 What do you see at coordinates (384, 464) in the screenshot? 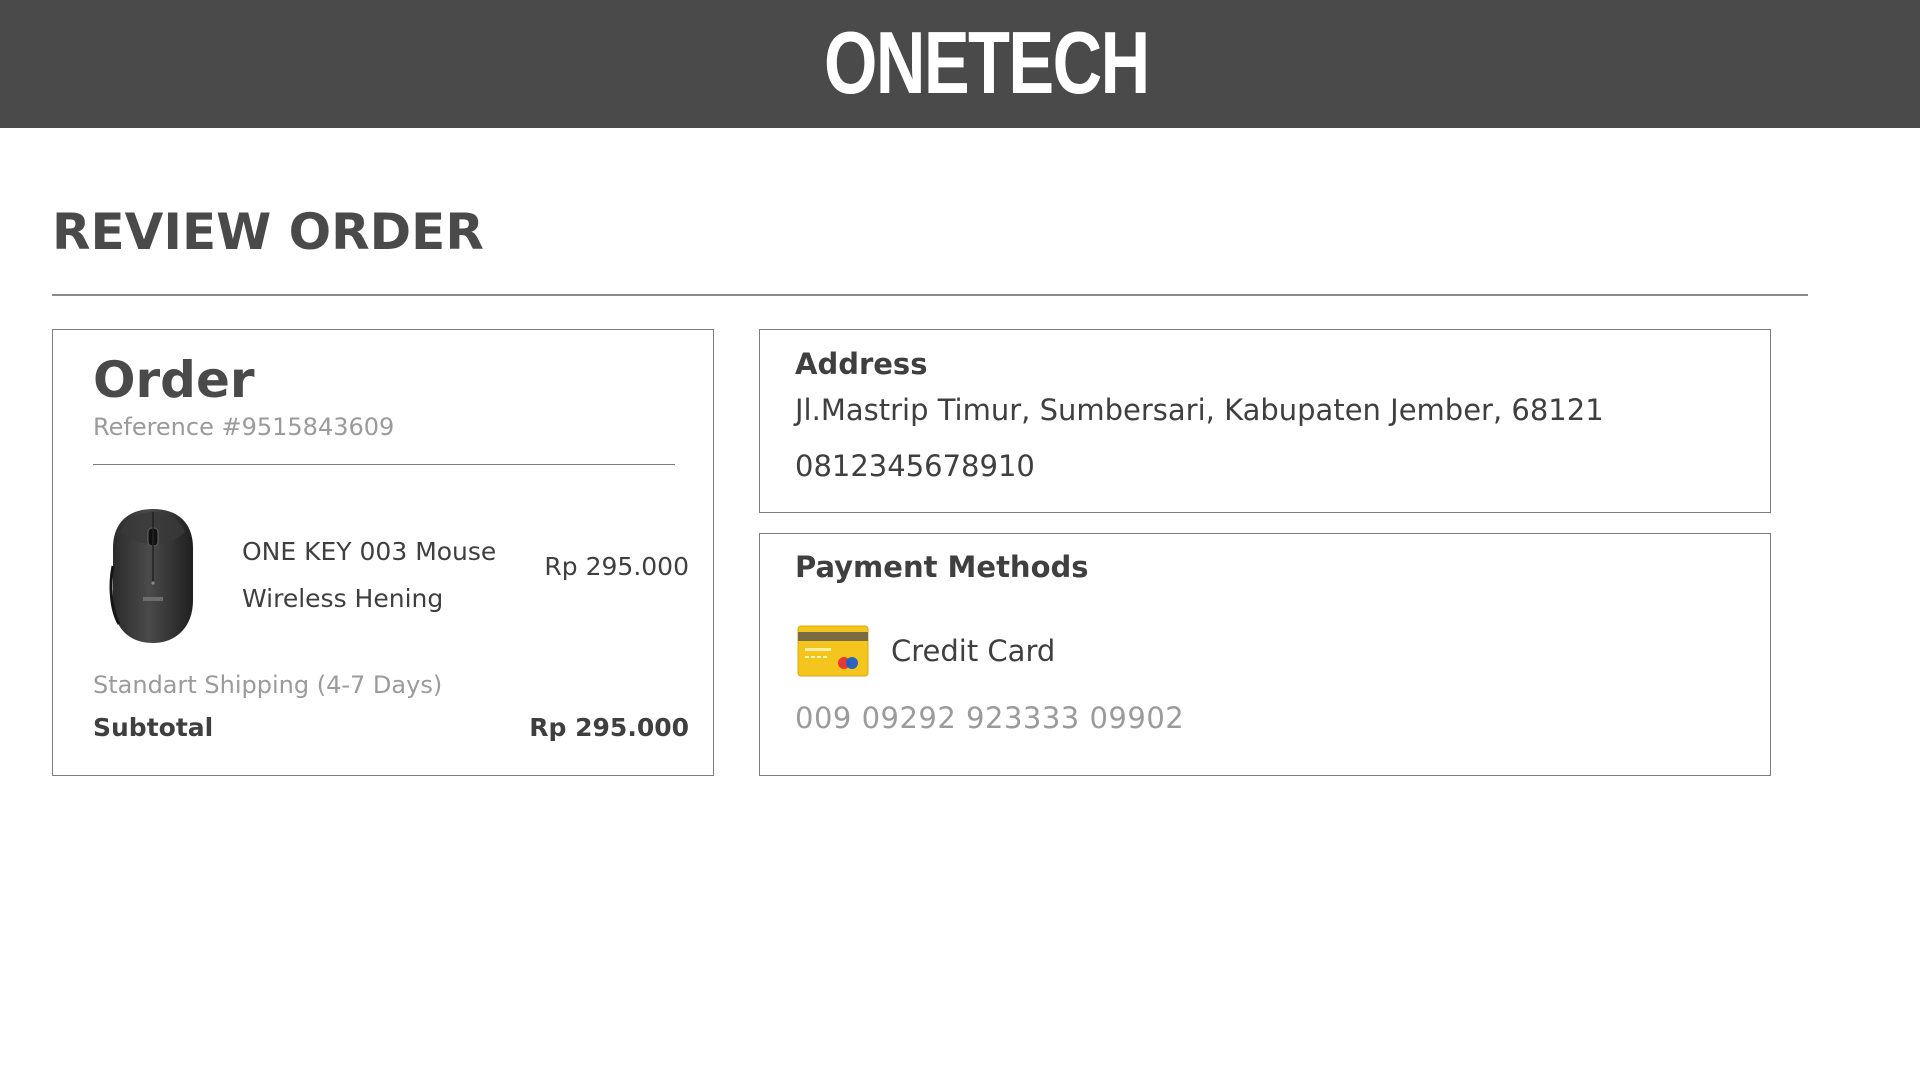
I see `order-divider` at bounding box center [384, 464].